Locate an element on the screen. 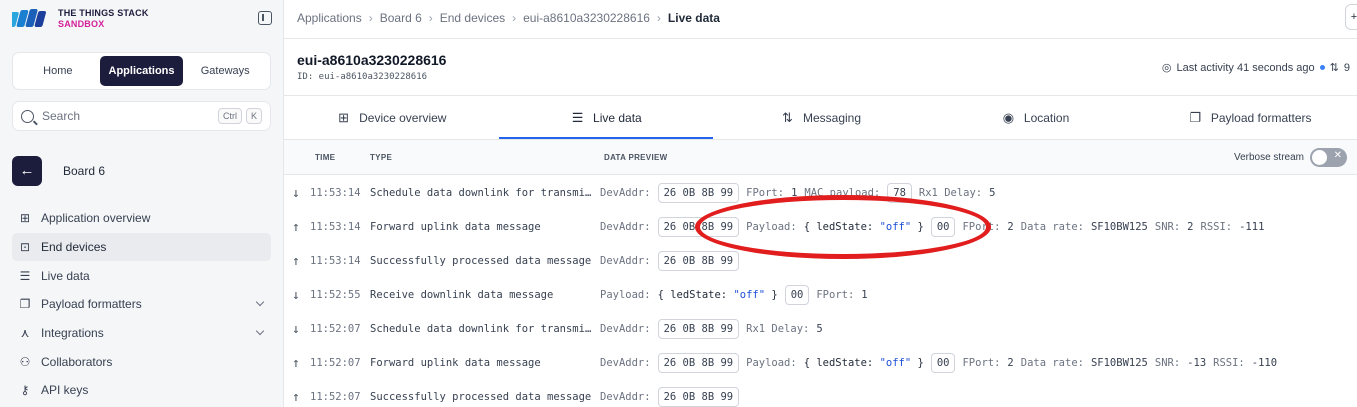  devaddr-key: DevAddr: is located at coordinates (625, 363).